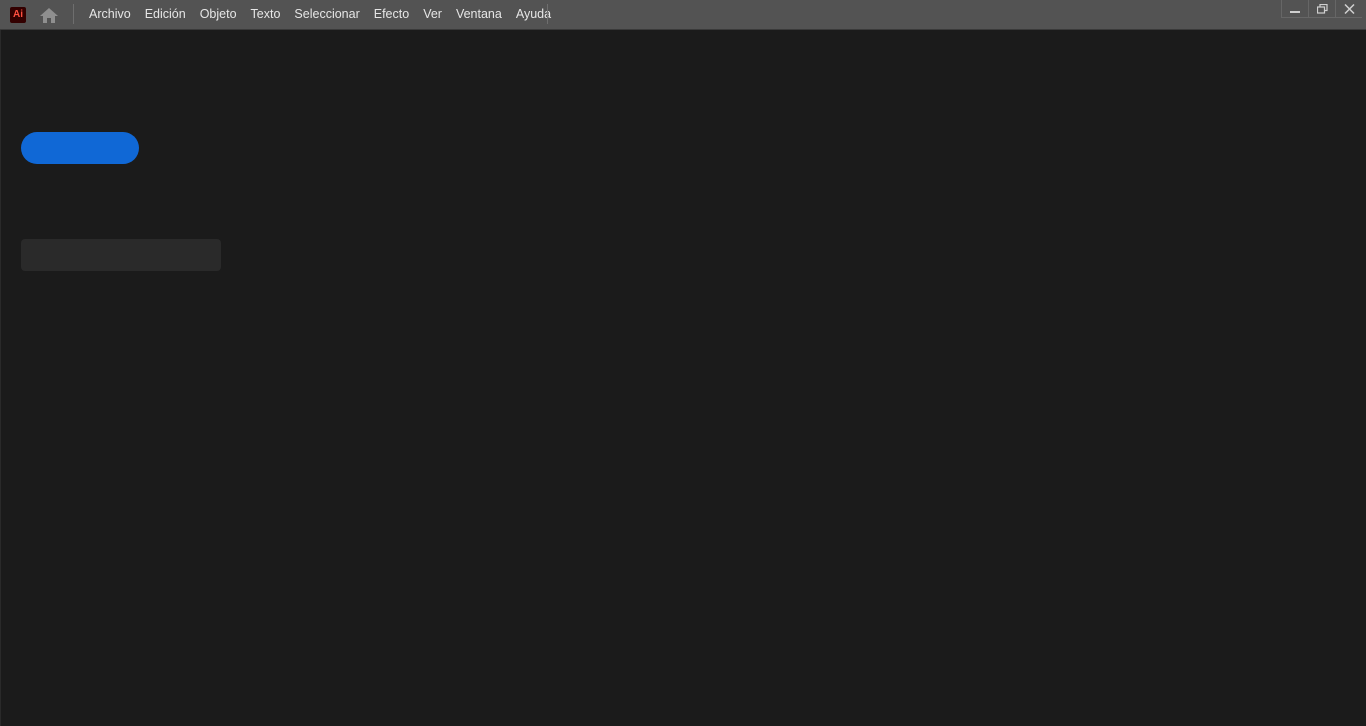  I want to click on close-button, so click(1348, 9).